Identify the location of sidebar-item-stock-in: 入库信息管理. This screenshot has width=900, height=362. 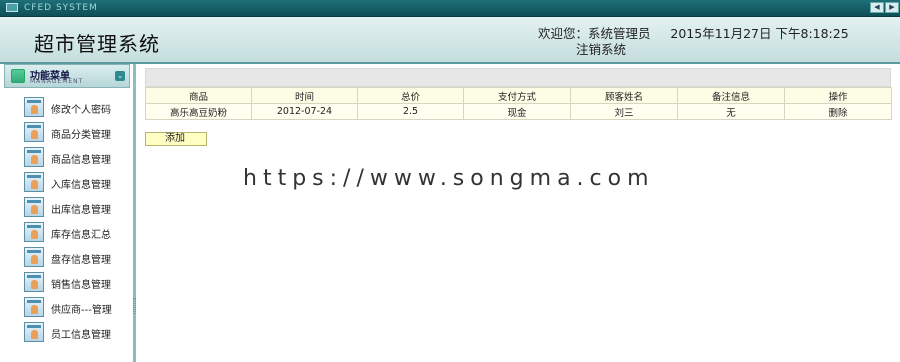
(78, 183).